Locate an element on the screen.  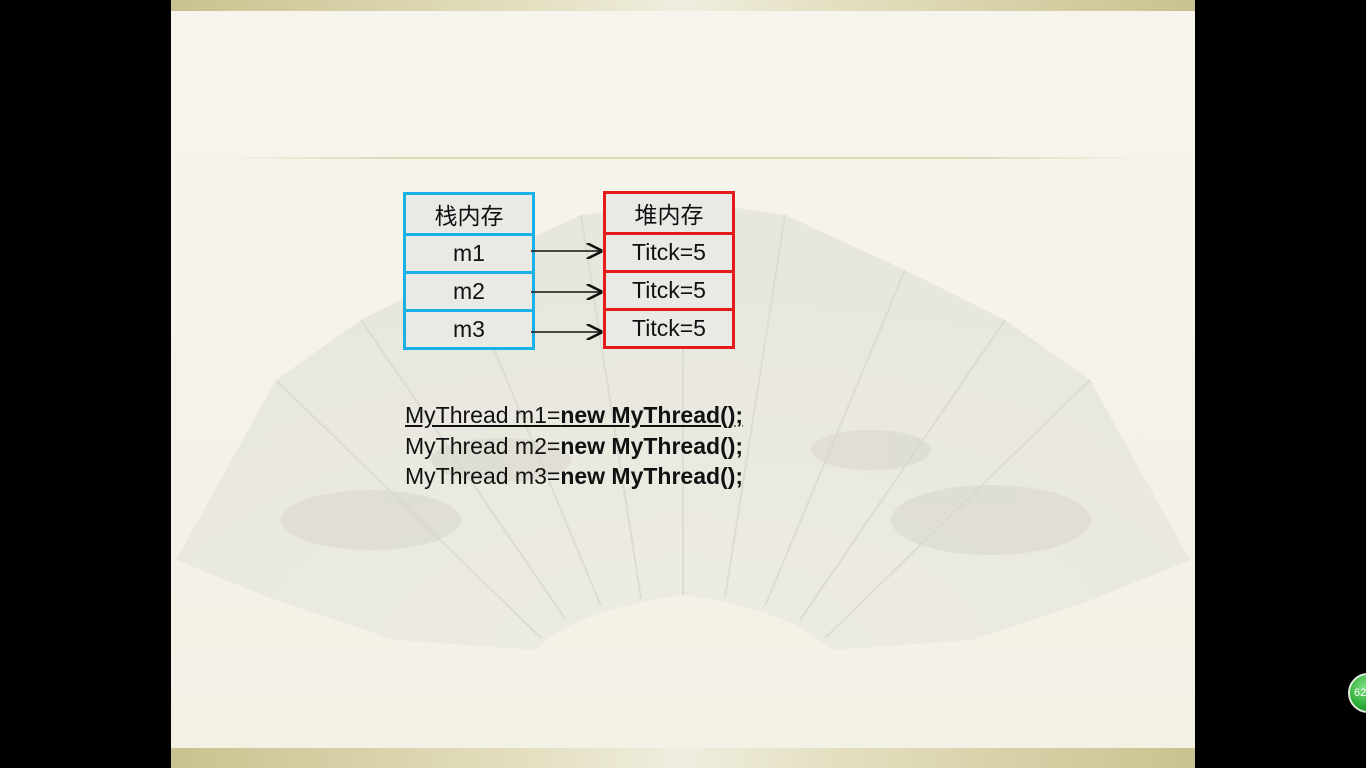
stack-header: 栈内存 is located at coordinates (469, 216).